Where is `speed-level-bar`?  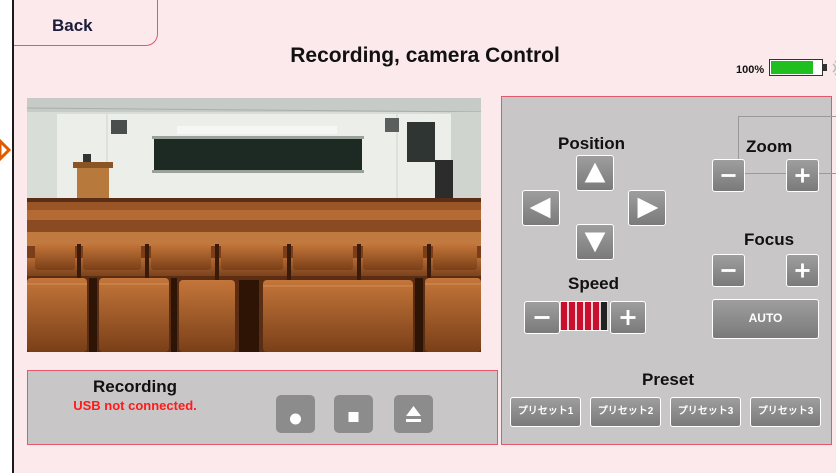
speed-level-bar is located at coordinates (584, 316).